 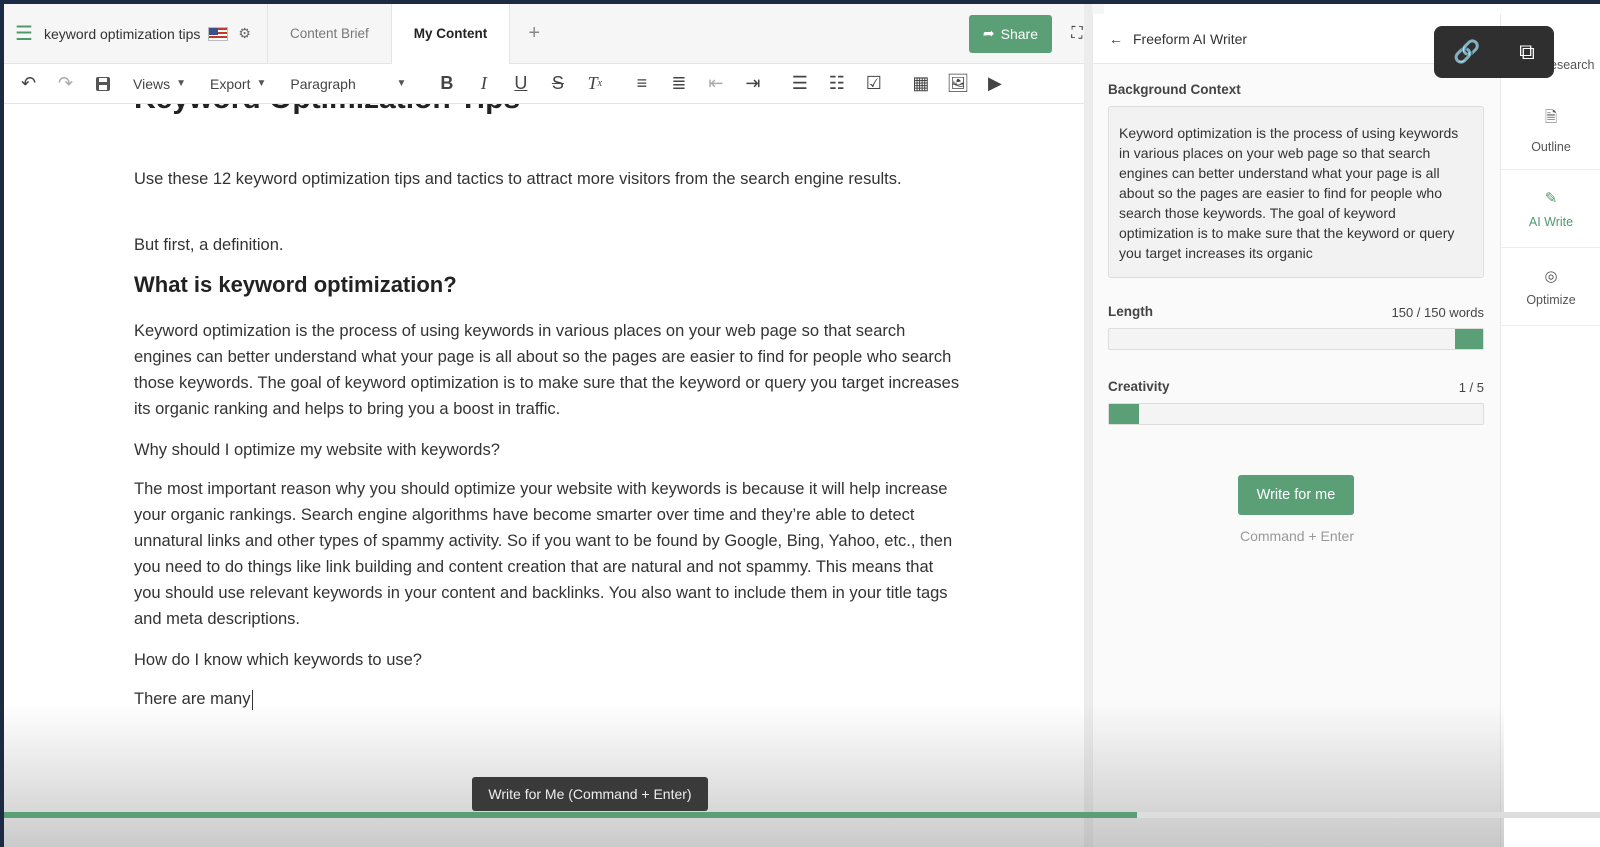 I want to click on share-button: ➦ Share, so click(x=1010, y=33).